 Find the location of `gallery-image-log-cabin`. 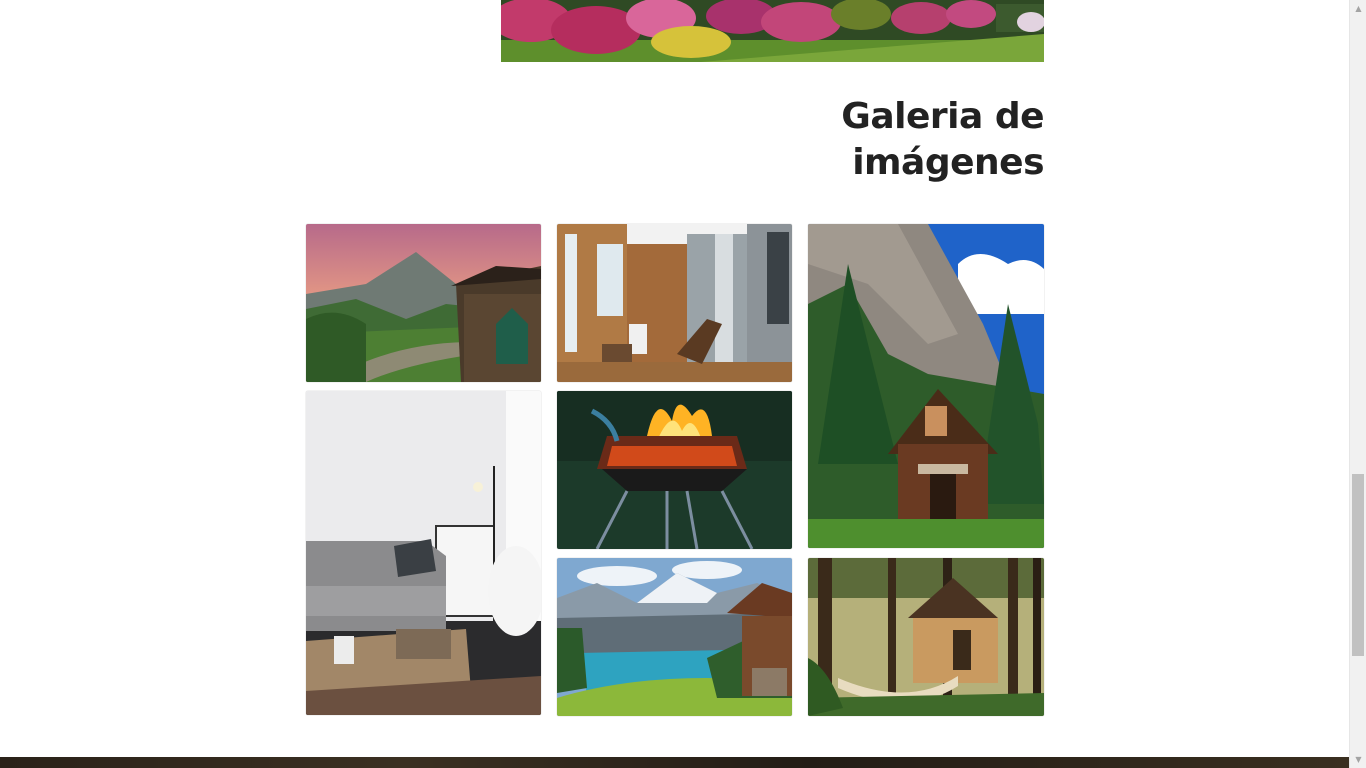

gallery-image-log-cabin is located at coordinates (926, 386).